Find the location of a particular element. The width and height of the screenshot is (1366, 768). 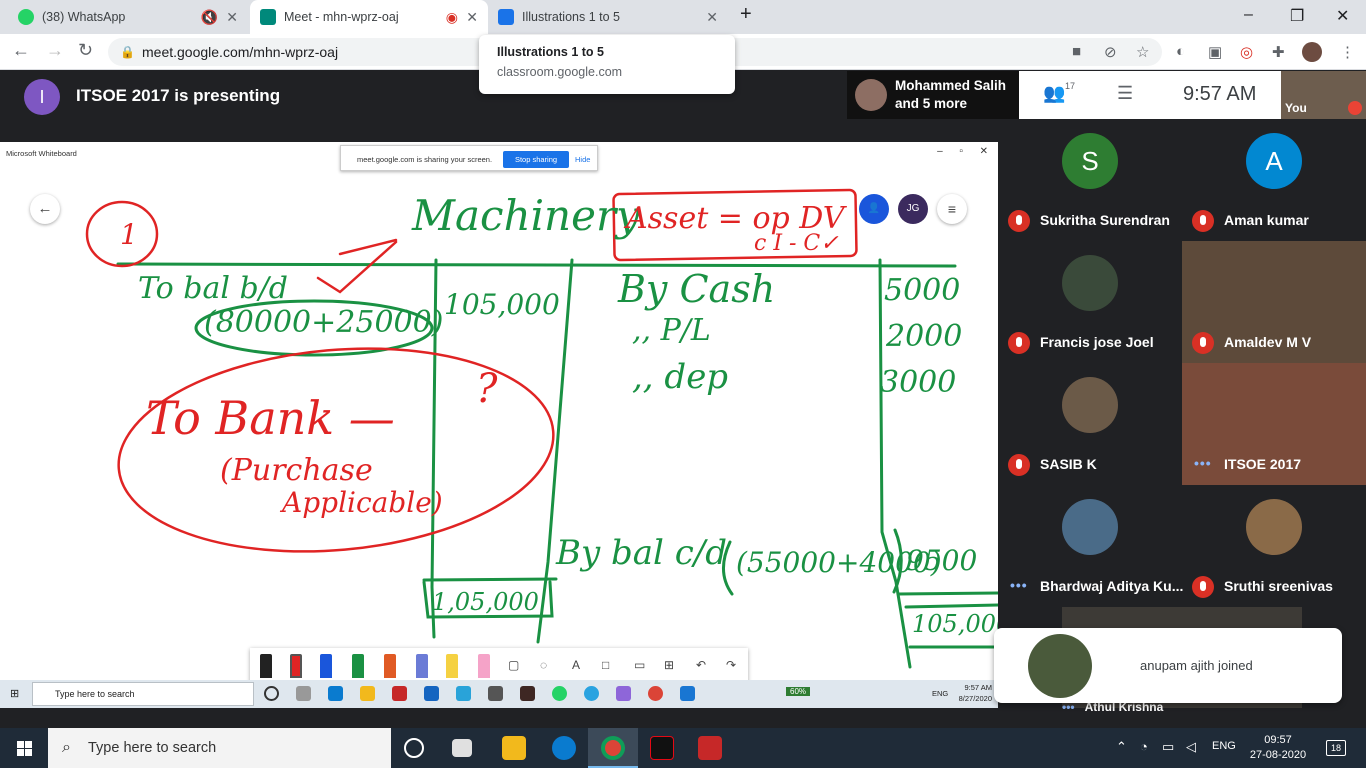

cortana-icon is located at coordinates (414, 748).